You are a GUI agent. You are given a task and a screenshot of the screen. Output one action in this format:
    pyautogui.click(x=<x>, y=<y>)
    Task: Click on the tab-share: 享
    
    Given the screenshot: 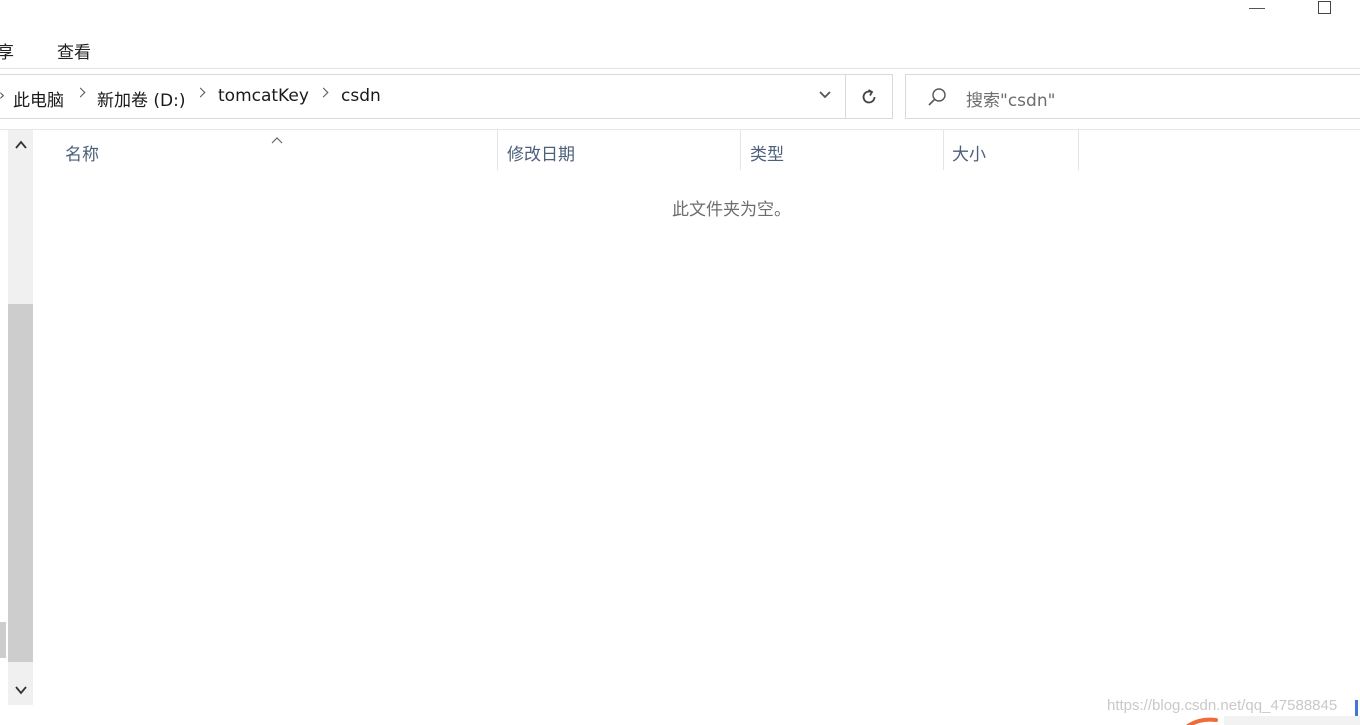 What is the action you would take?
    pyautogui.click(x=7, y=50)
    